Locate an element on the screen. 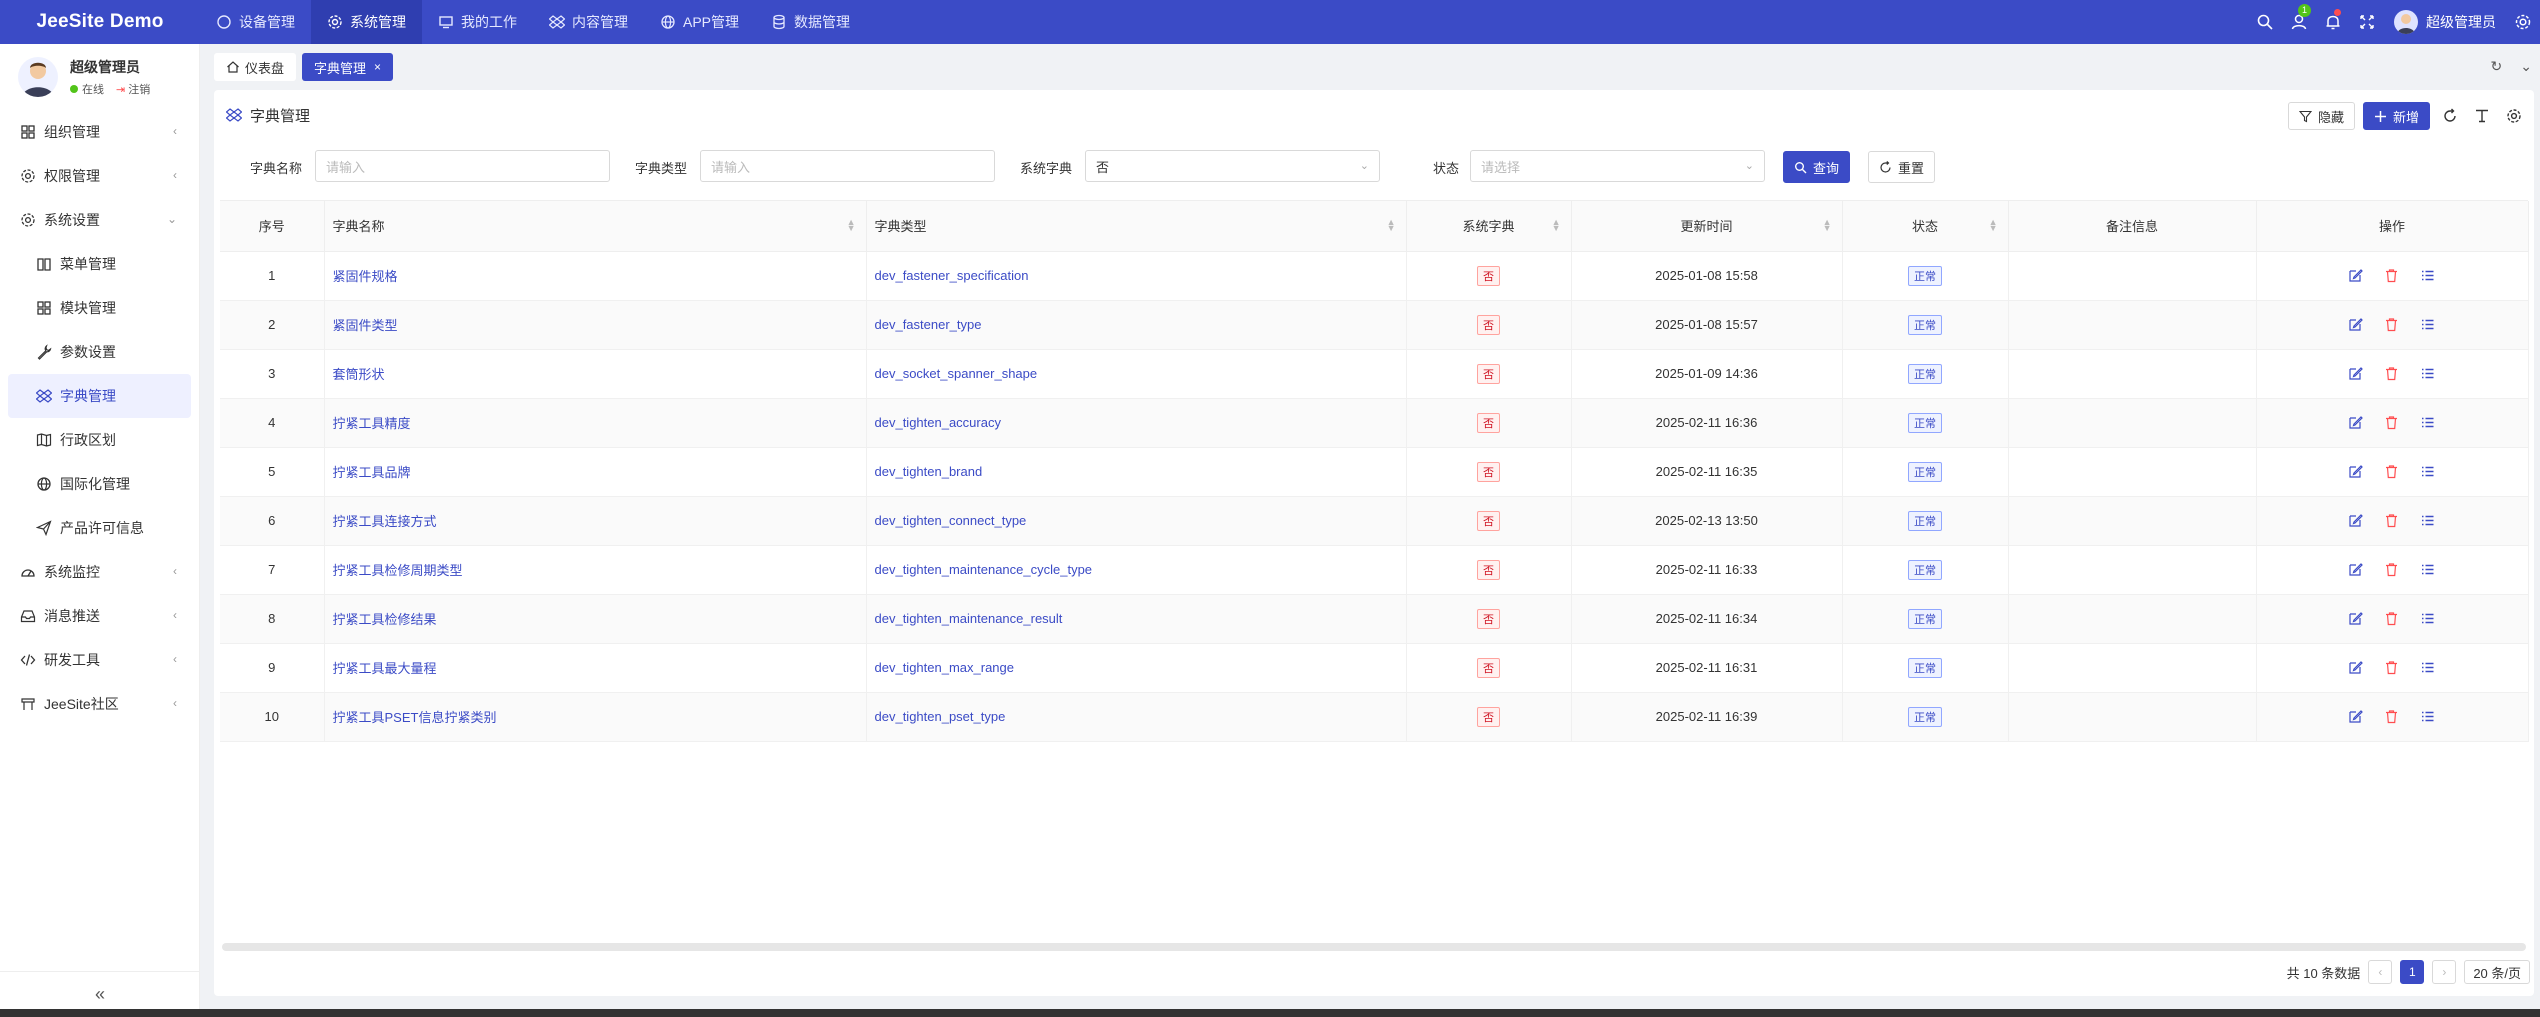 Image resolution: width=2540 pixels, height=1017 pixels. col-header-type: 字典类型 ▲ ▼ is located at coordinates (1136, 226).